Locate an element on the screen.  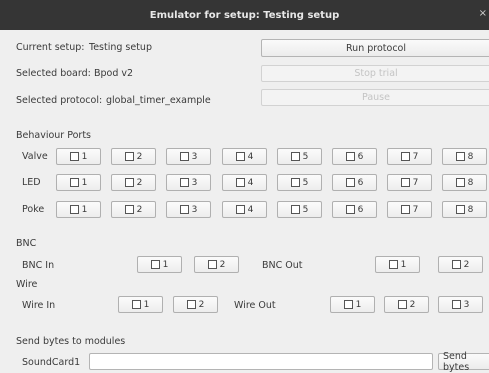
behaviour-led-port-8-checkbox: 8 is located at coordinates (464, 182).